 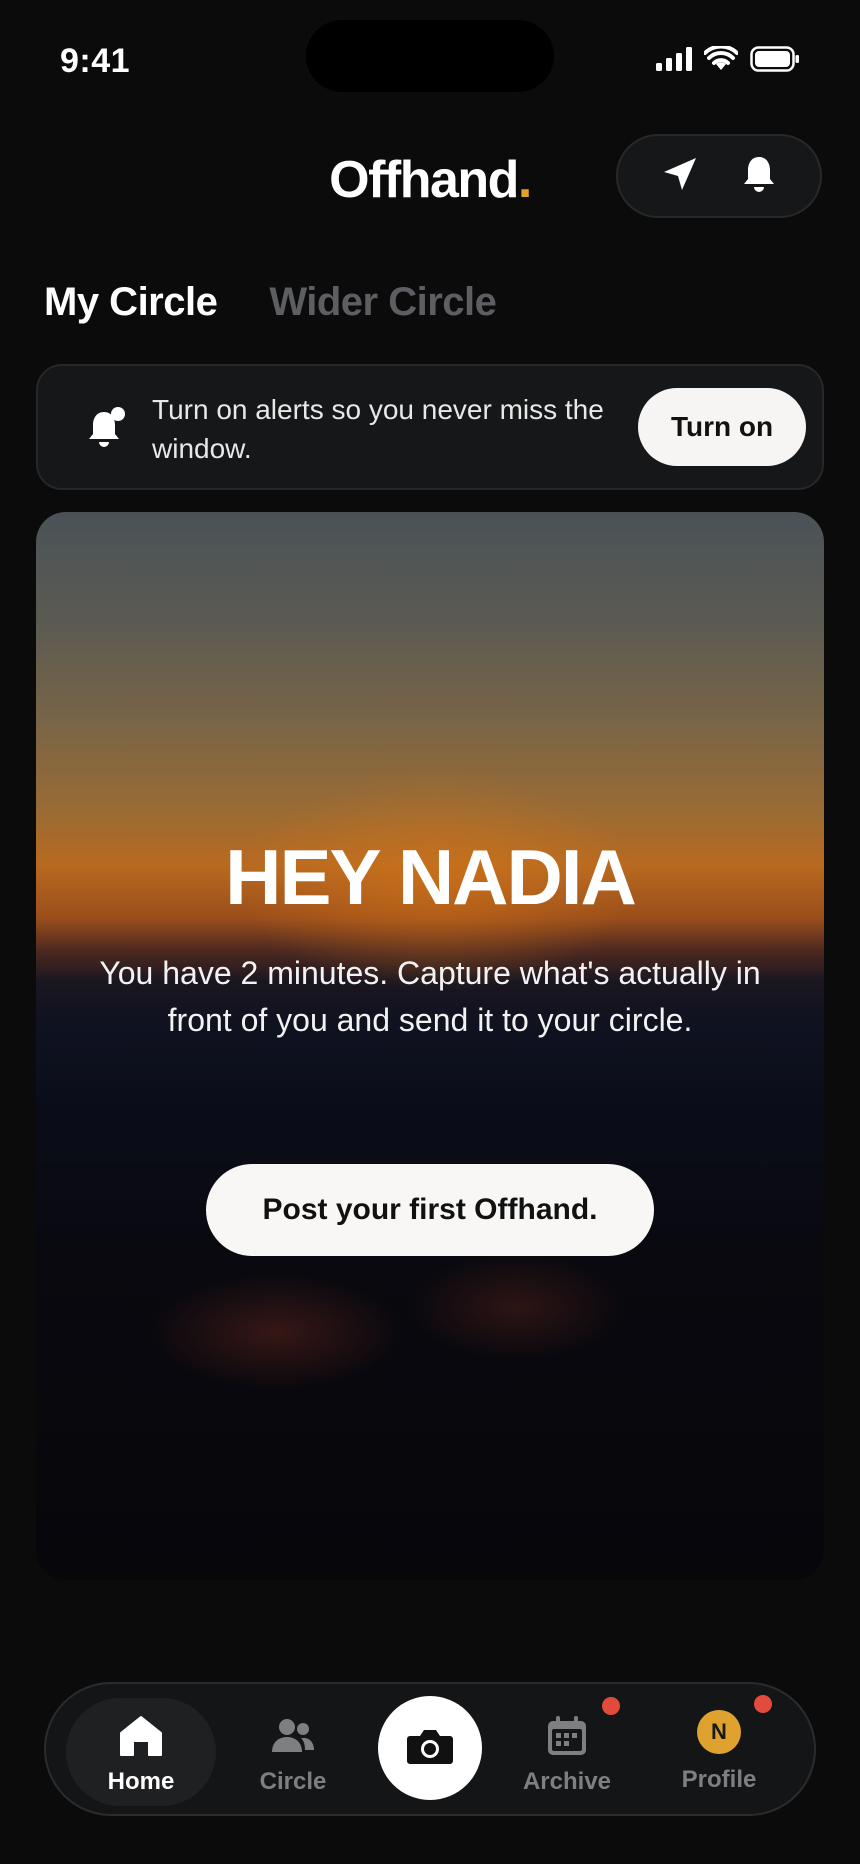 I want to click on notifications-button, so click(x=759, y=176).